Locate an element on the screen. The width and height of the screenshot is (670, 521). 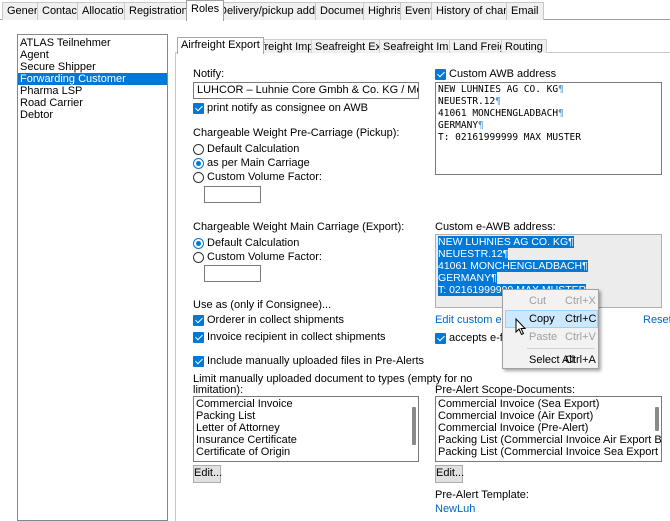
role-item: Debtor is located at coordinates (92, 115).